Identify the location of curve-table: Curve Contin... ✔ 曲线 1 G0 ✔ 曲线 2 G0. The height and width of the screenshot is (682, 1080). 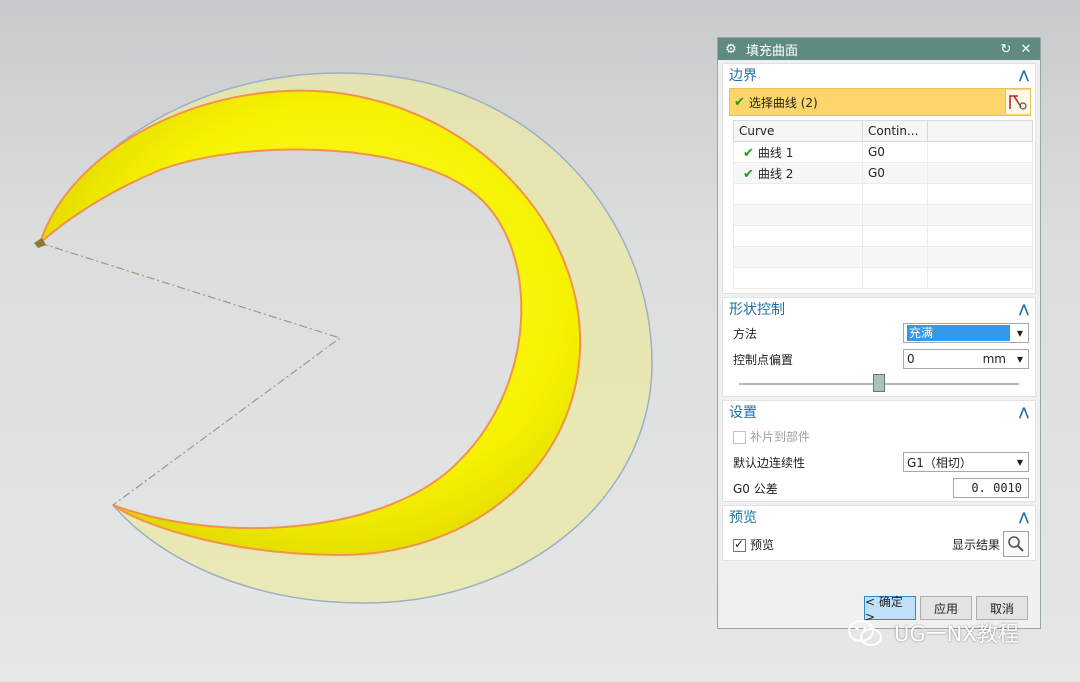
(883, 204).